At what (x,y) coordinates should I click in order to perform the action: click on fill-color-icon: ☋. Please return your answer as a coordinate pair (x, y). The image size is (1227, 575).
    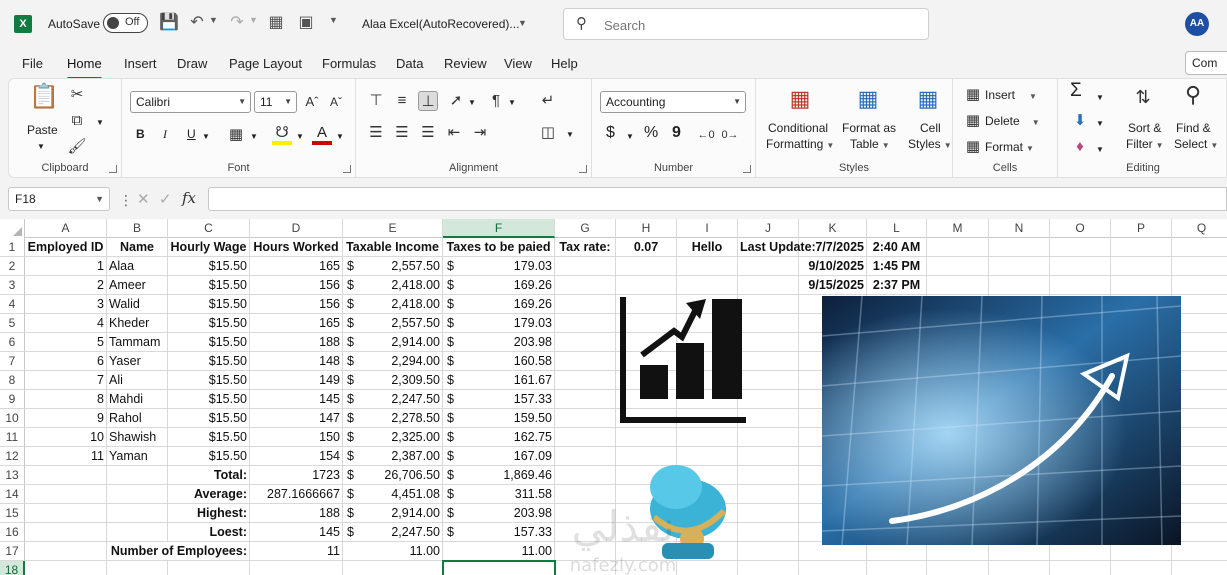
    Looking at the image, I should click on (282, 134).